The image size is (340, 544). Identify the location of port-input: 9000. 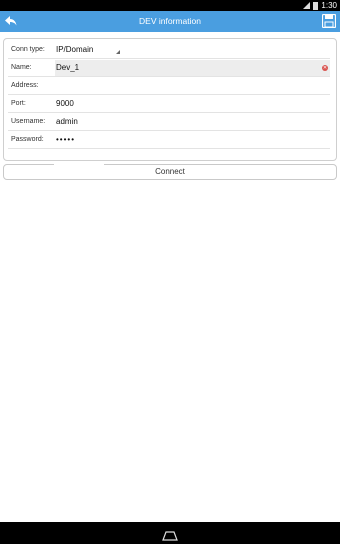
(65, 103).